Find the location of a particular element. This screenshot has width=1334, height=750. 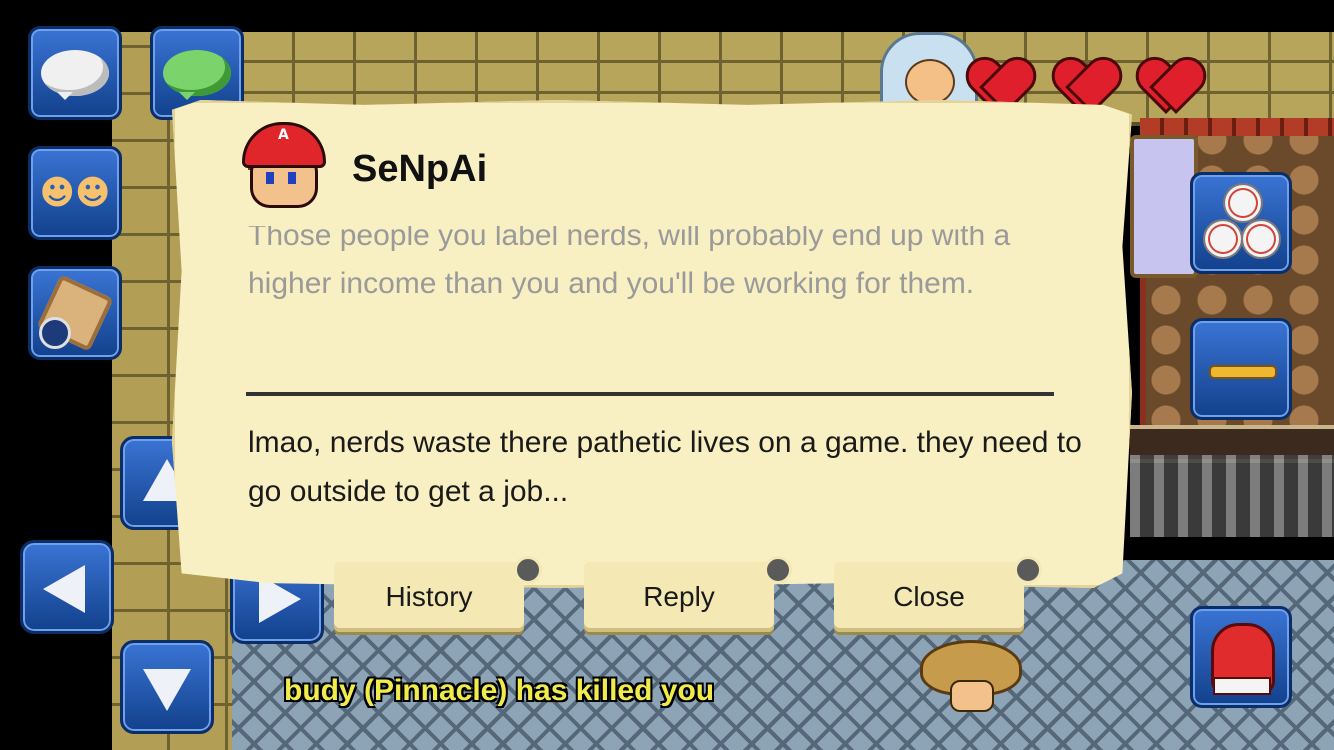

players-button: ☻☻ is located at coordinates (75, 193).